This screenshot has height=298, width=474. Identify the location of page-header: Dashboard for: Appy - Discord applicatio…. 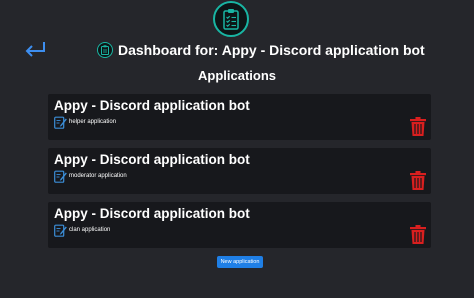
(261, 50).